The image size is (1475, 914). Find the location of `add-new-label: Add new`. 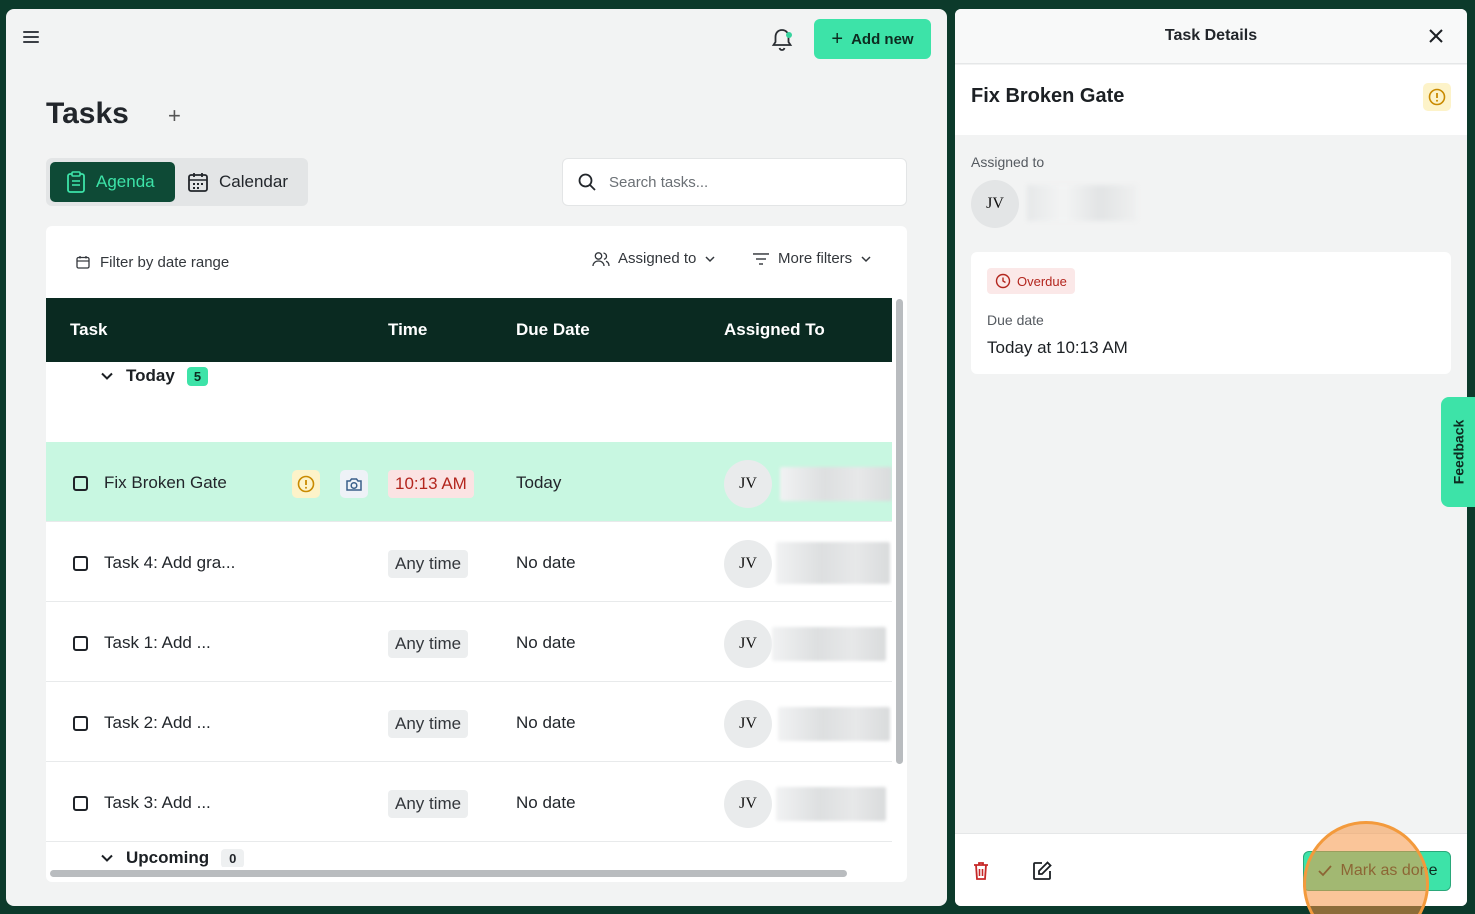

add-new-label: Add new is located at coordinates (882, 39).